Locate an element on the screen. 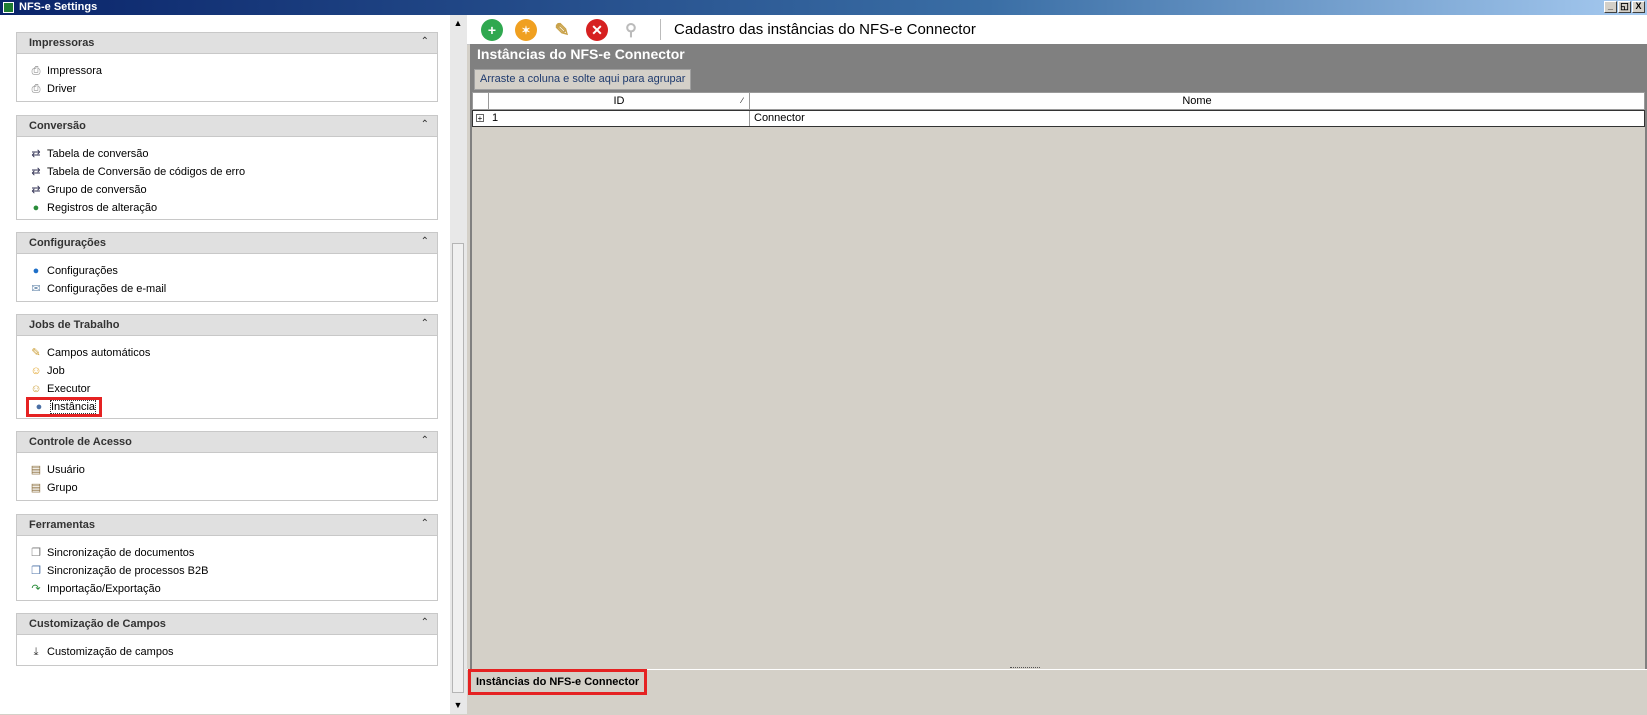 The width and height of the screenshot is (1647, 715). document-sync-icon: ❐ is located at coordinates (36, 553).